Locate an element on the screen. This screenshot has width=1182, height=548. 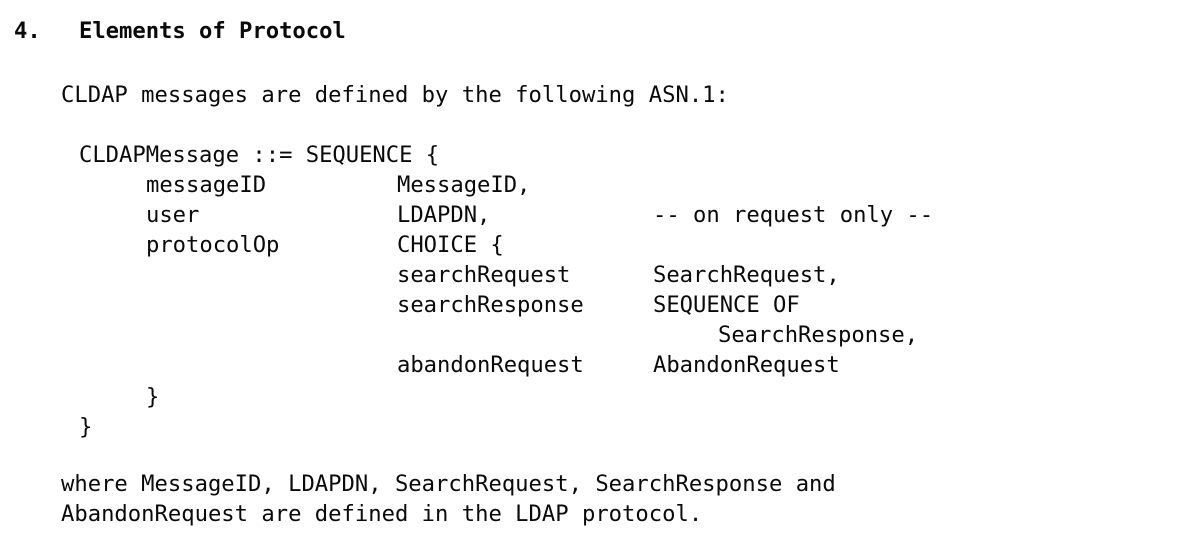
asn1-field-comment-user: -- on request only -- is located at coordinates (793, 215).